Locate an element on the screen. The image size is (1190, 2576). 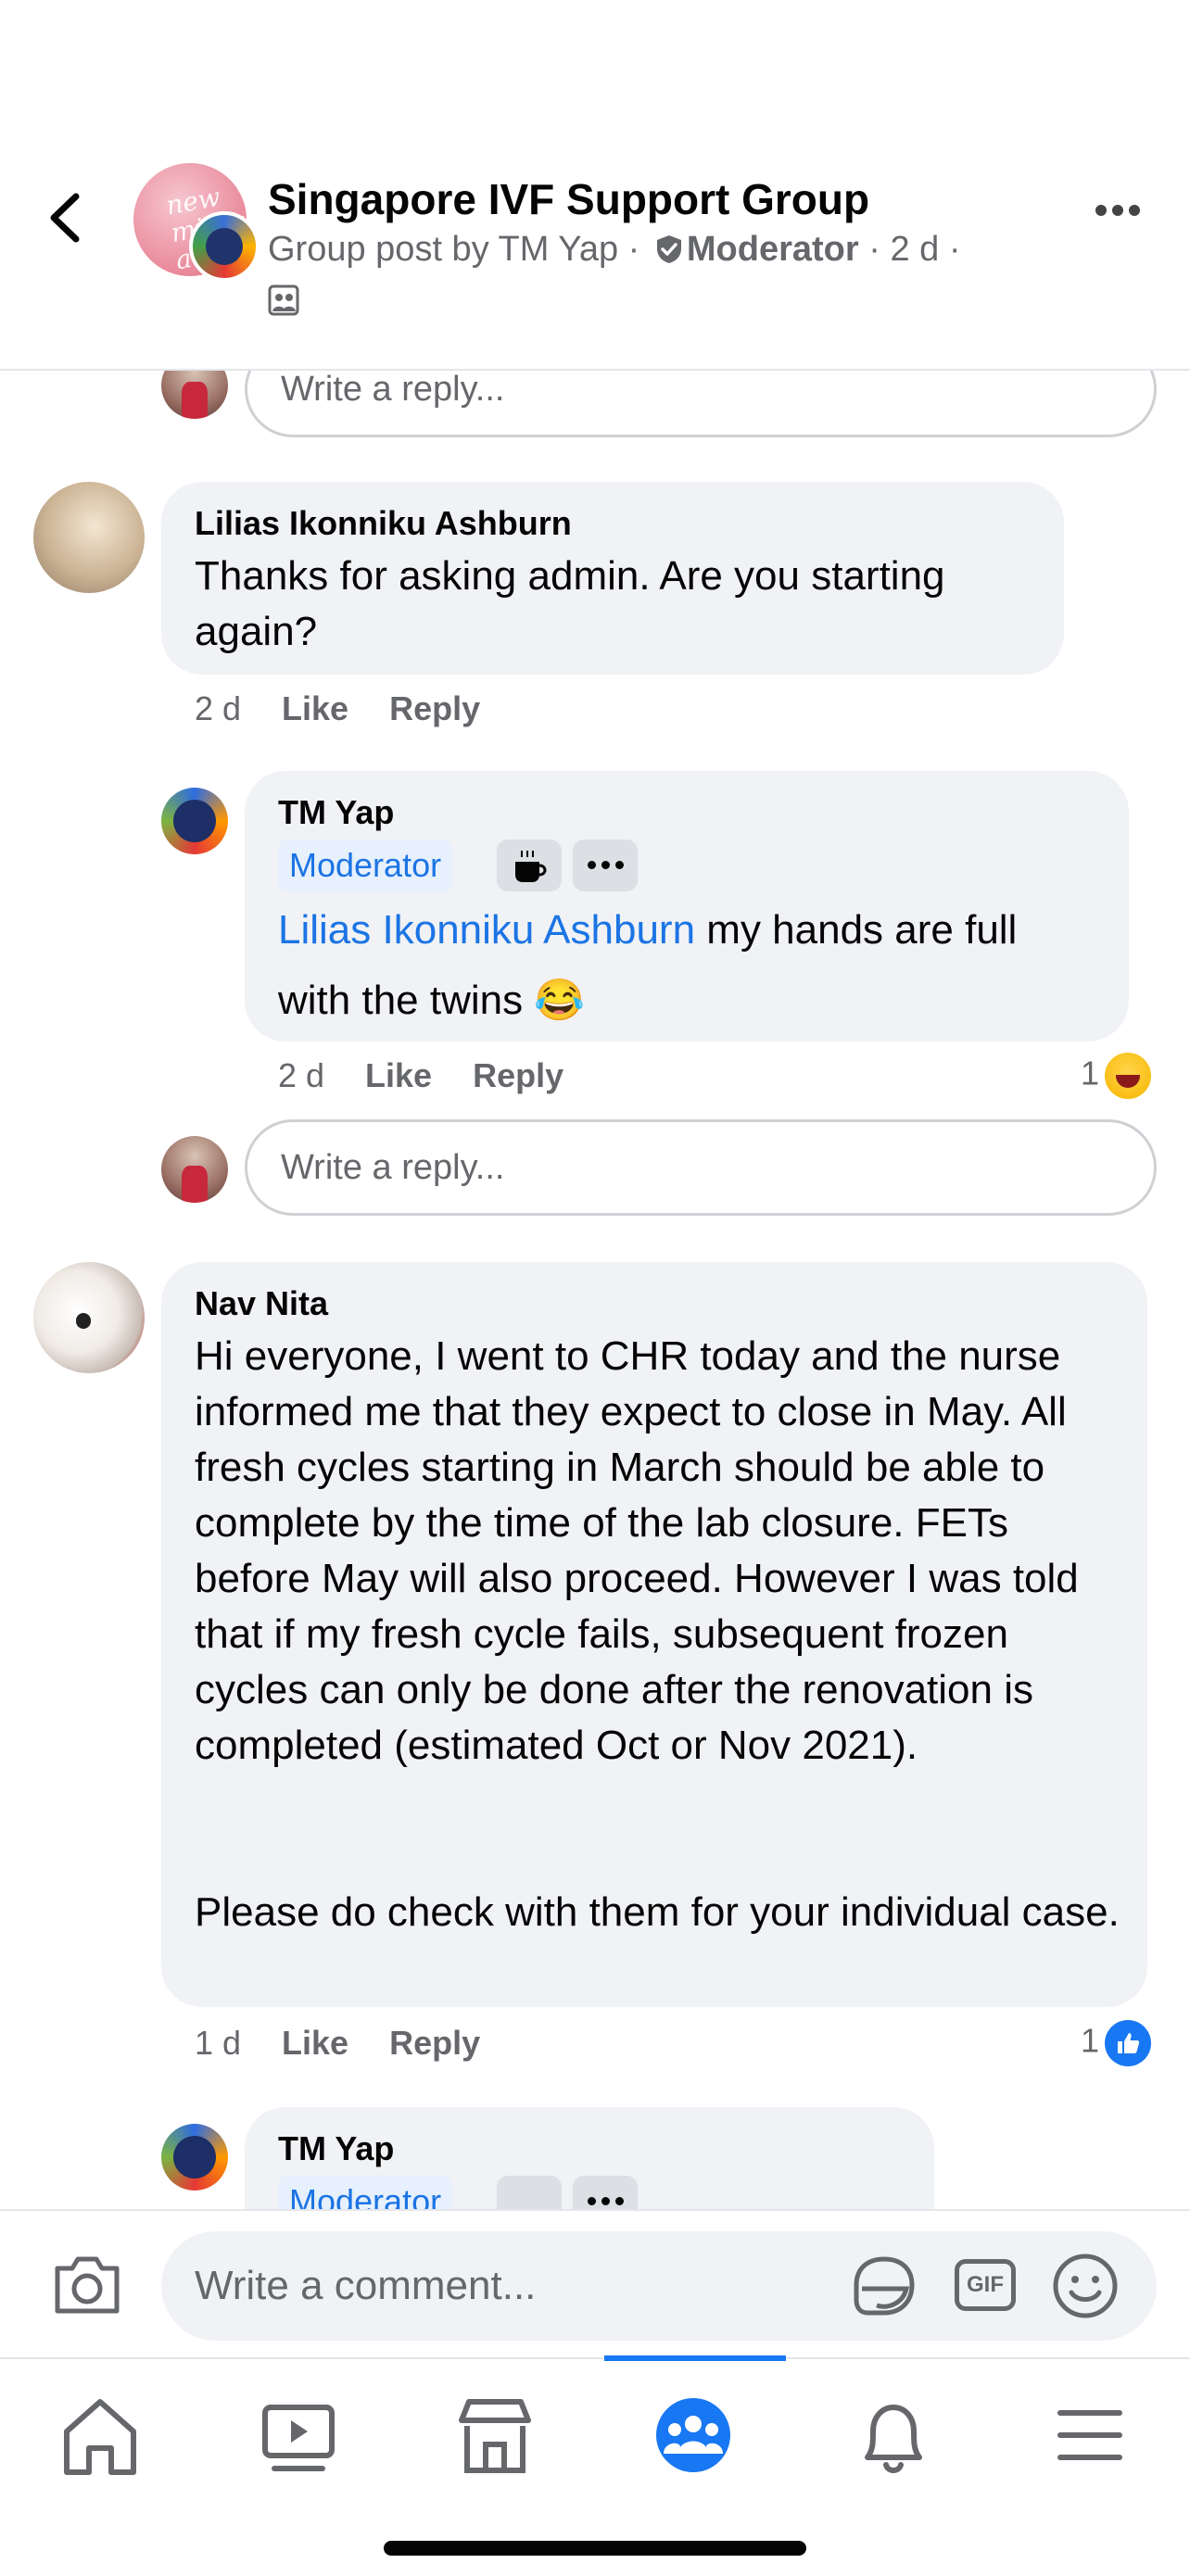
moderator-shield-icon is located at coordinates (668, 249).